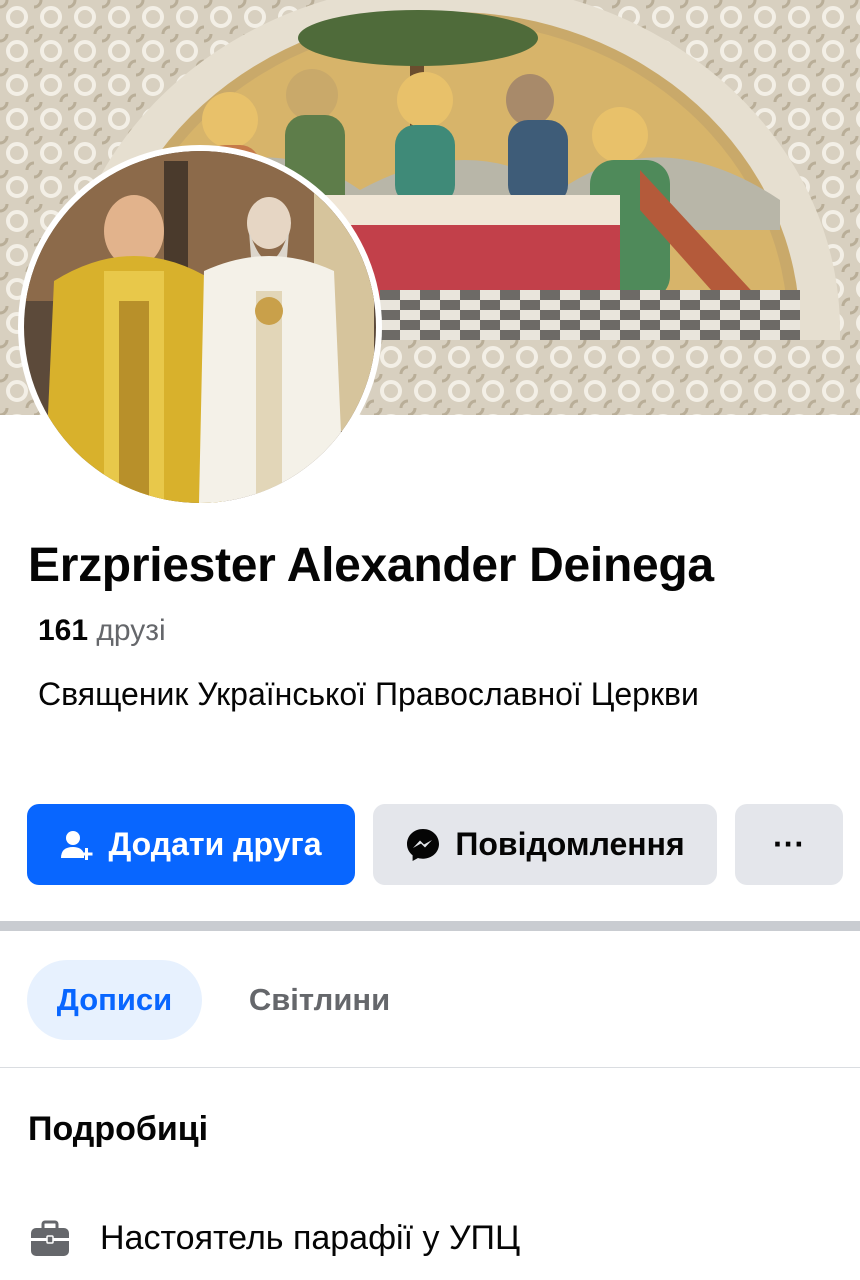  What do you see at coordinates (430, 1067) in the screenshot?
I see `tabs-divider` at bounding box center [430, 1067].